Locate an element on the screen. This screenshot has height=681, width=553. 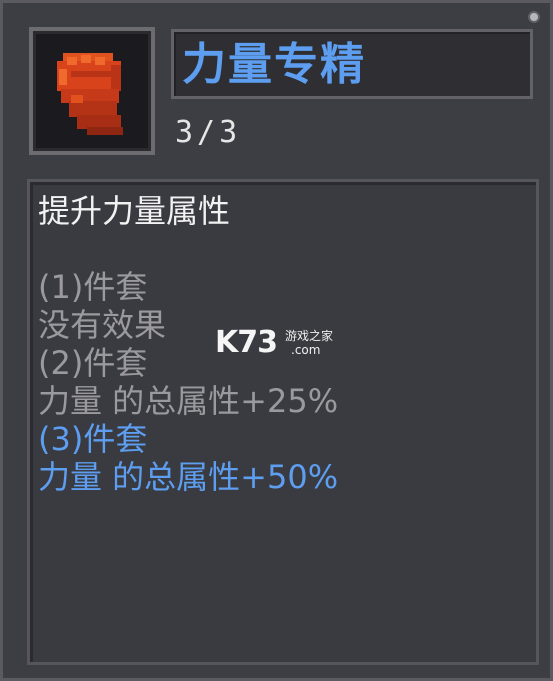
watermark-domain: .com is located at coordinates (306, 350).